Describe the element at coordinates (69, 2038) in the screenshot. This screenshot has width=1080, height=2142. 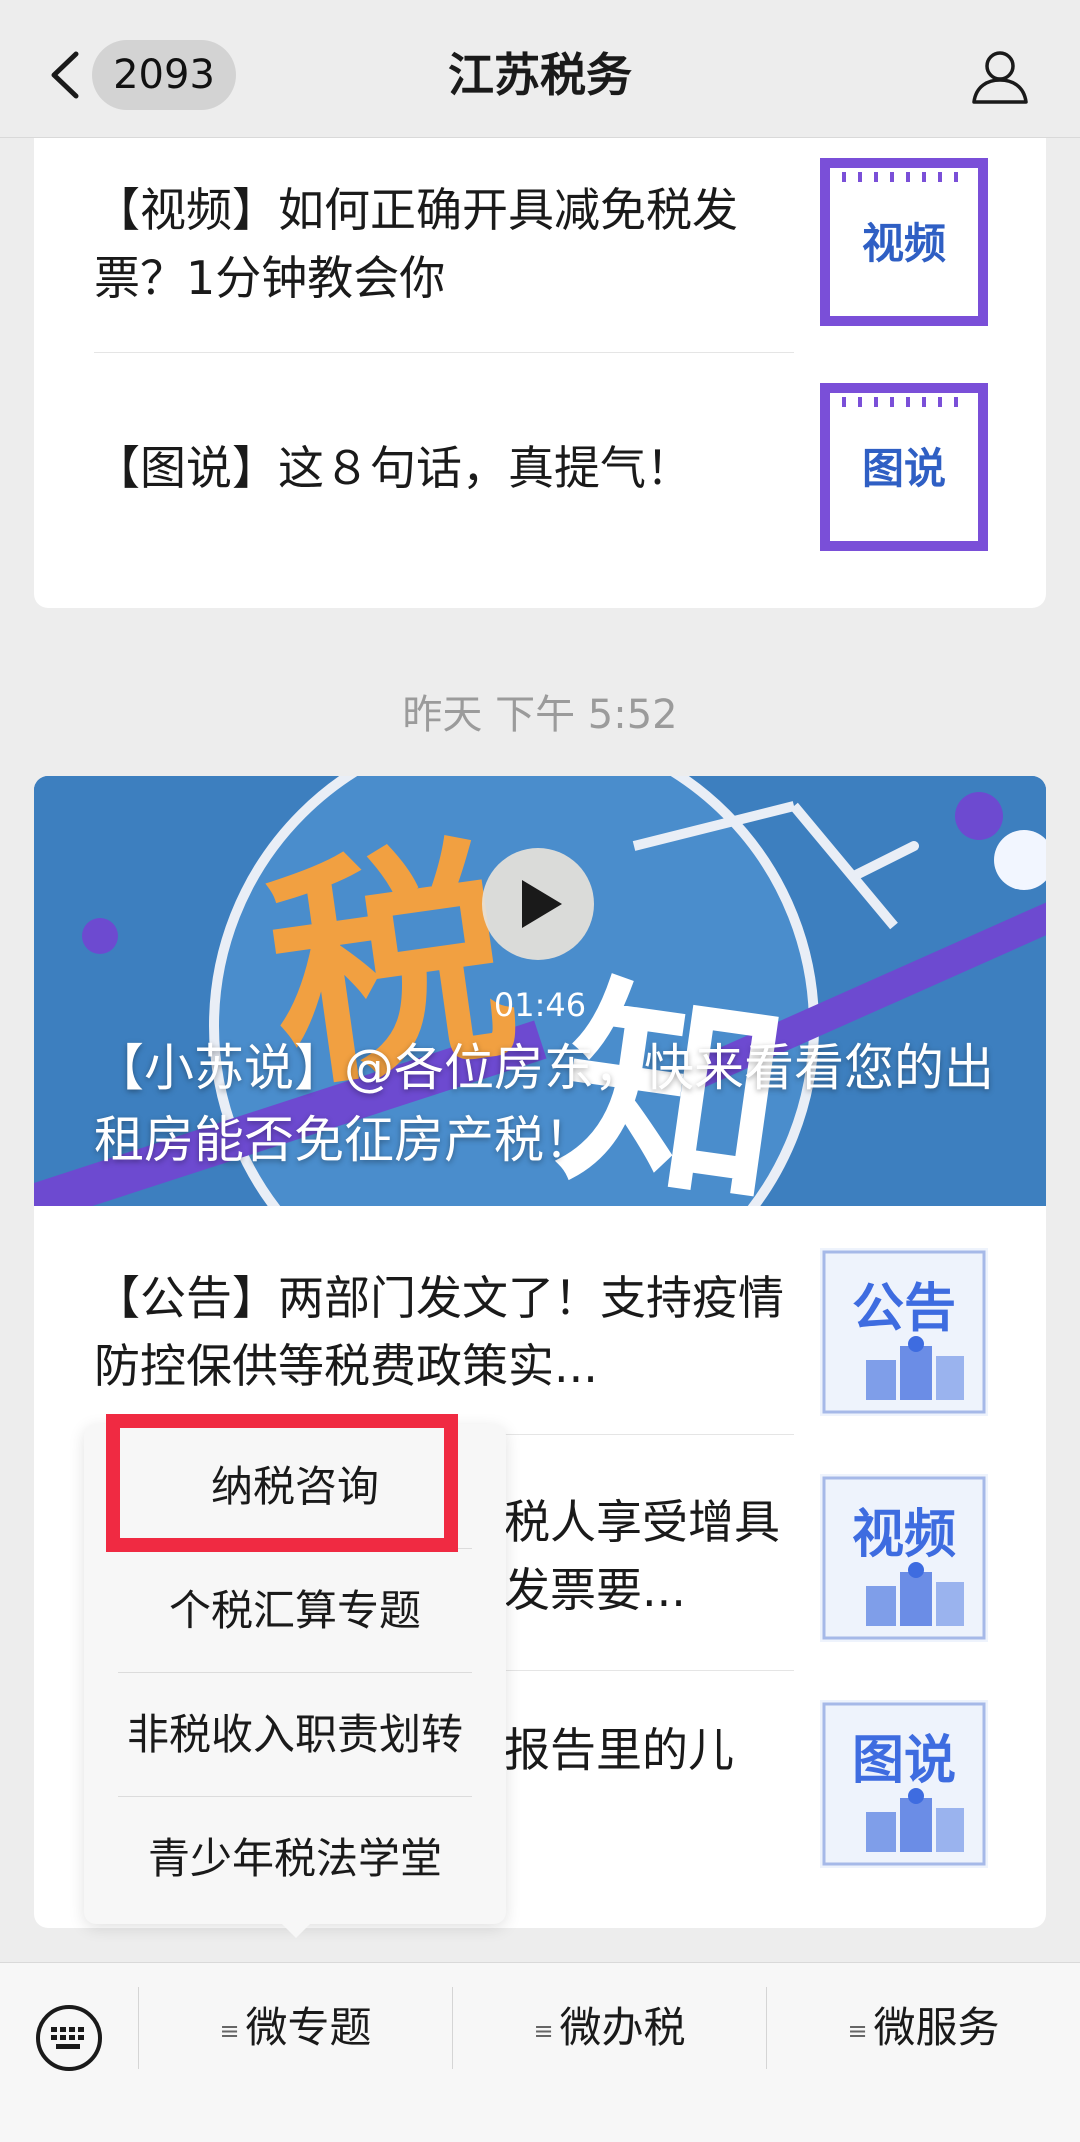
I see `keyboard-icon` at that location.